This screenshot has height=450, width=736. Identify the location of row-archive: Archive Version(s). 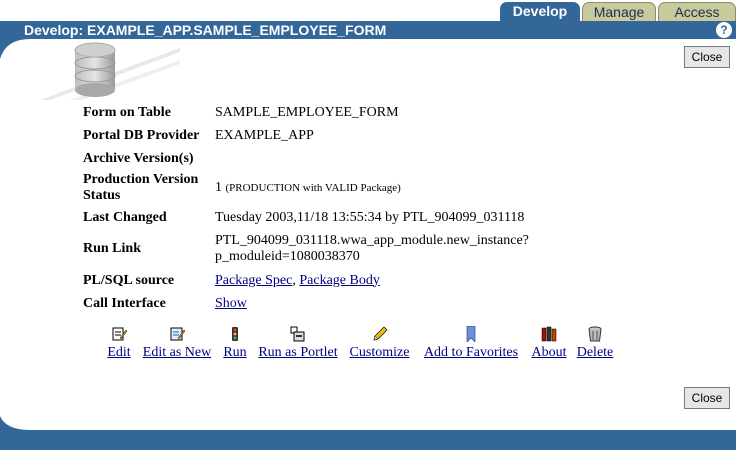
(306, 158).